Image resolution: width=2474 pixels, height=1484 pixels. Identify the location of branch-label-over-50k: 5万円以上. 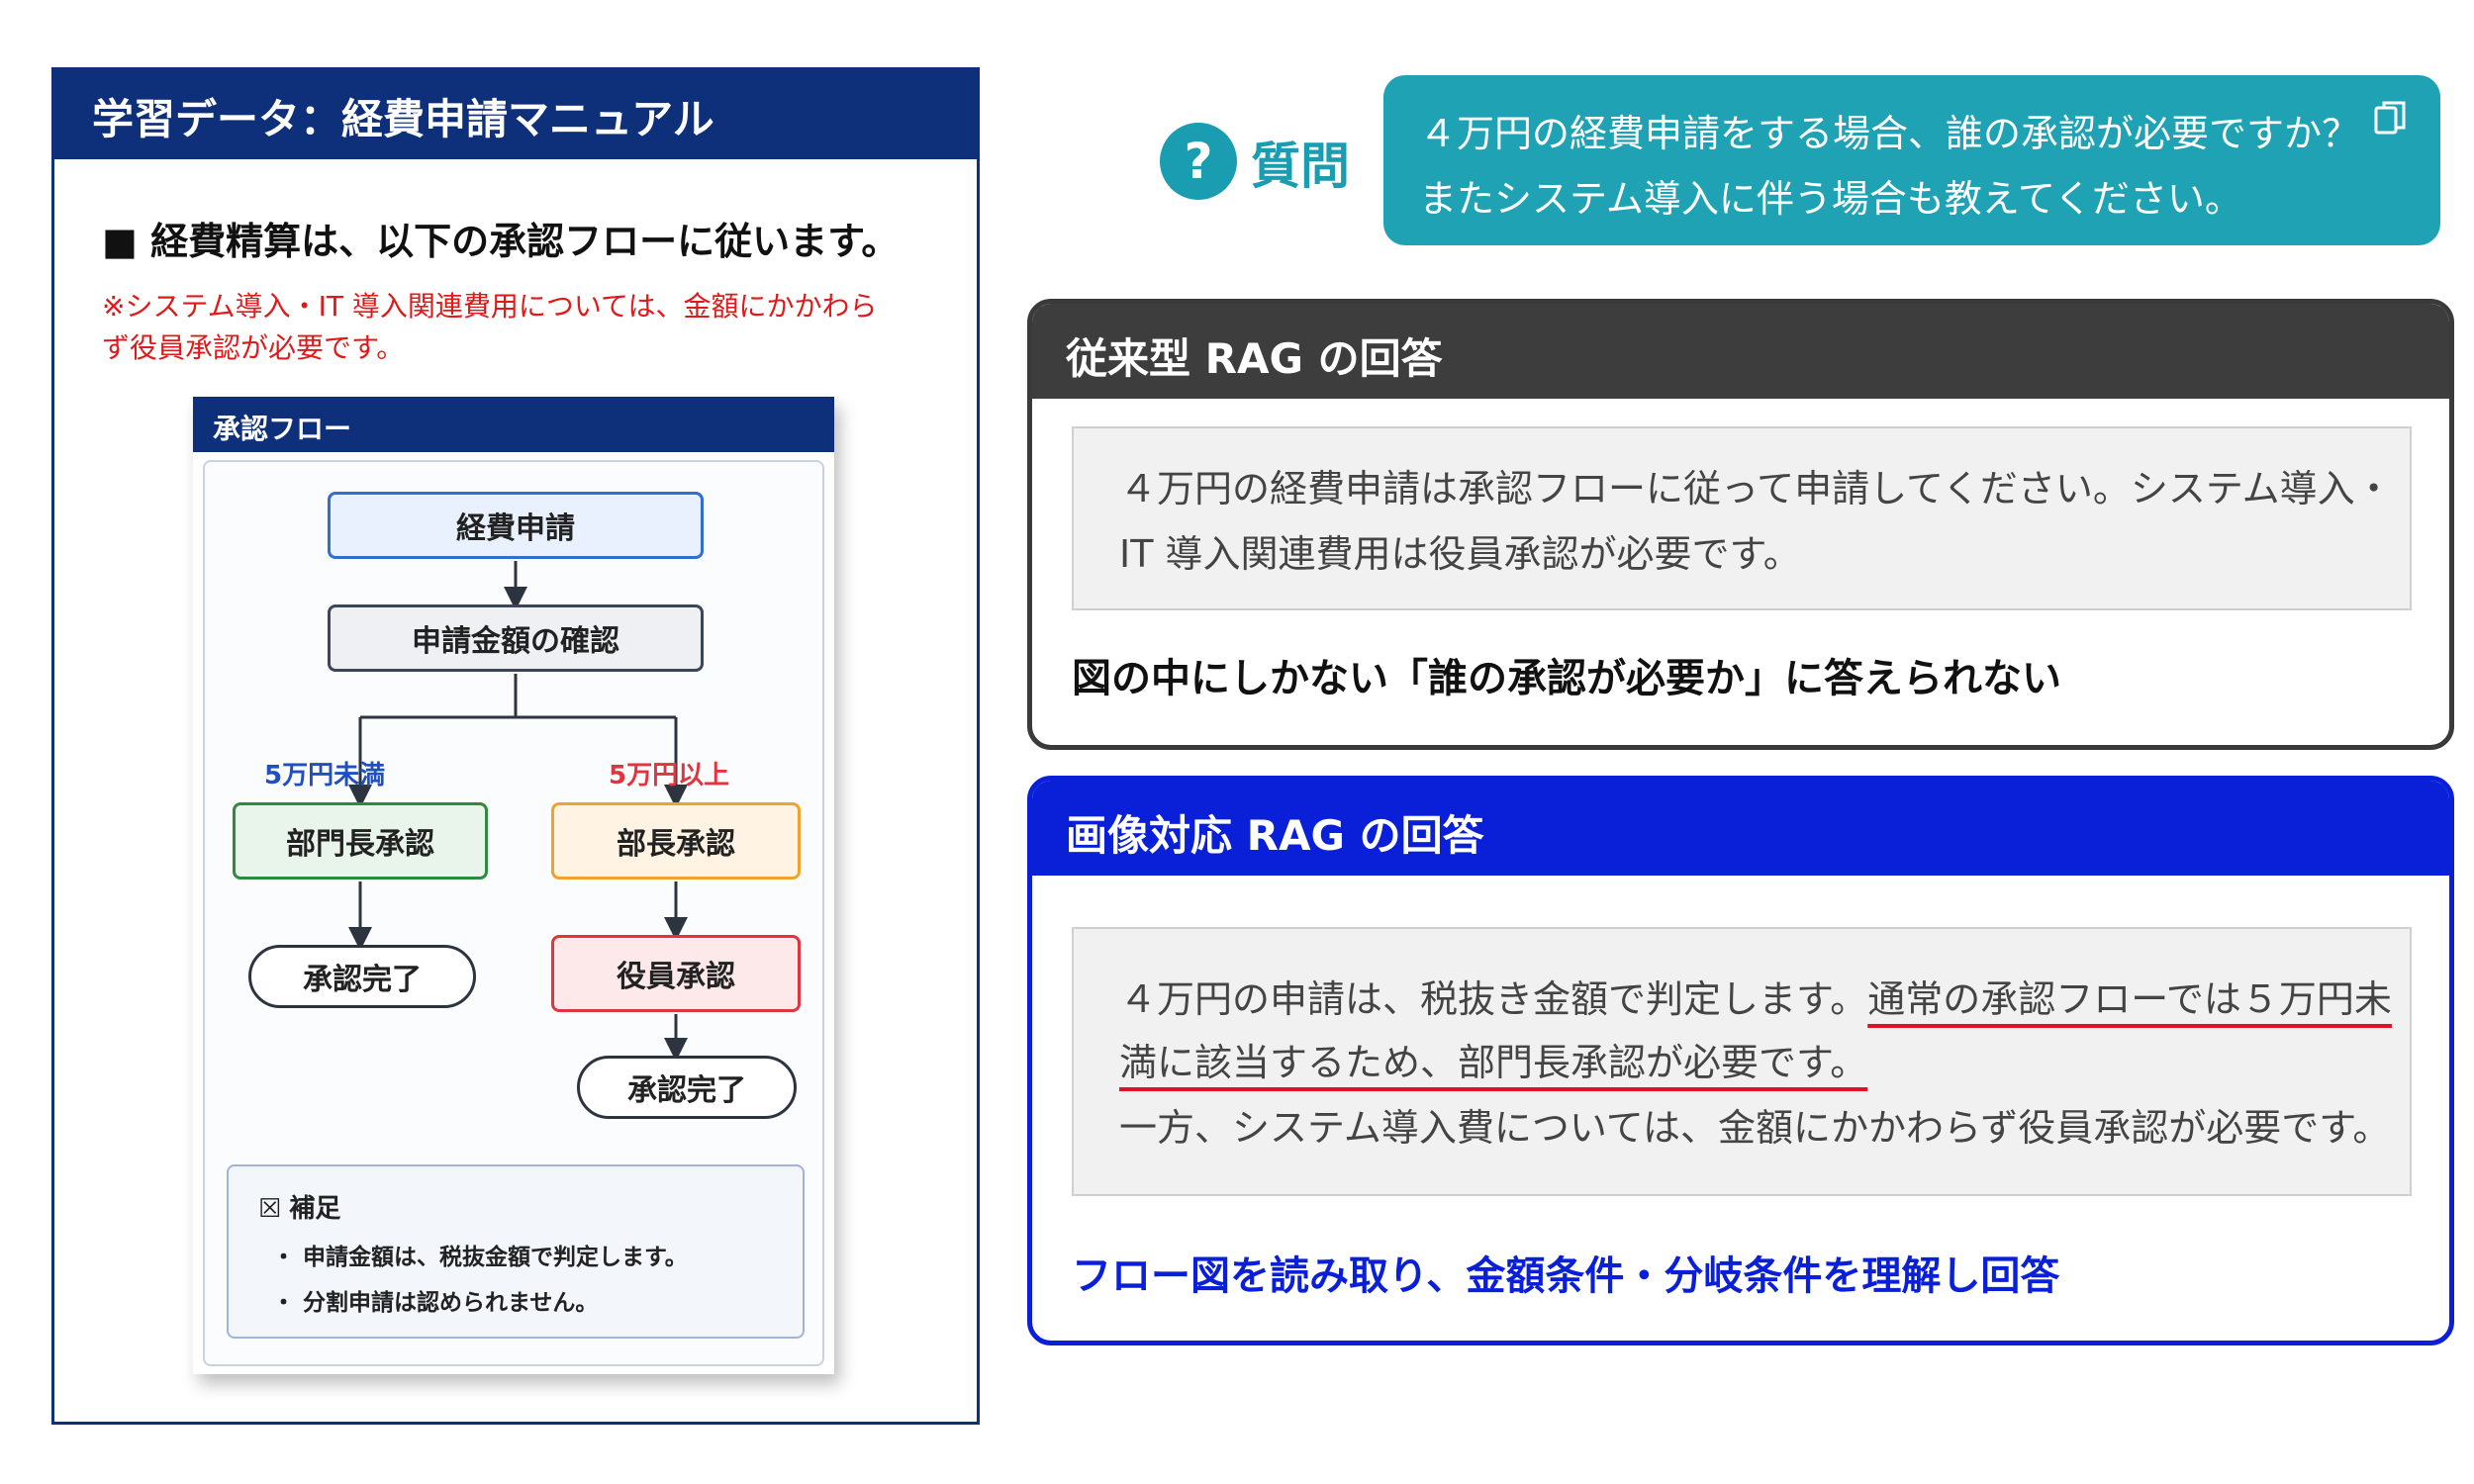
(669, 775).